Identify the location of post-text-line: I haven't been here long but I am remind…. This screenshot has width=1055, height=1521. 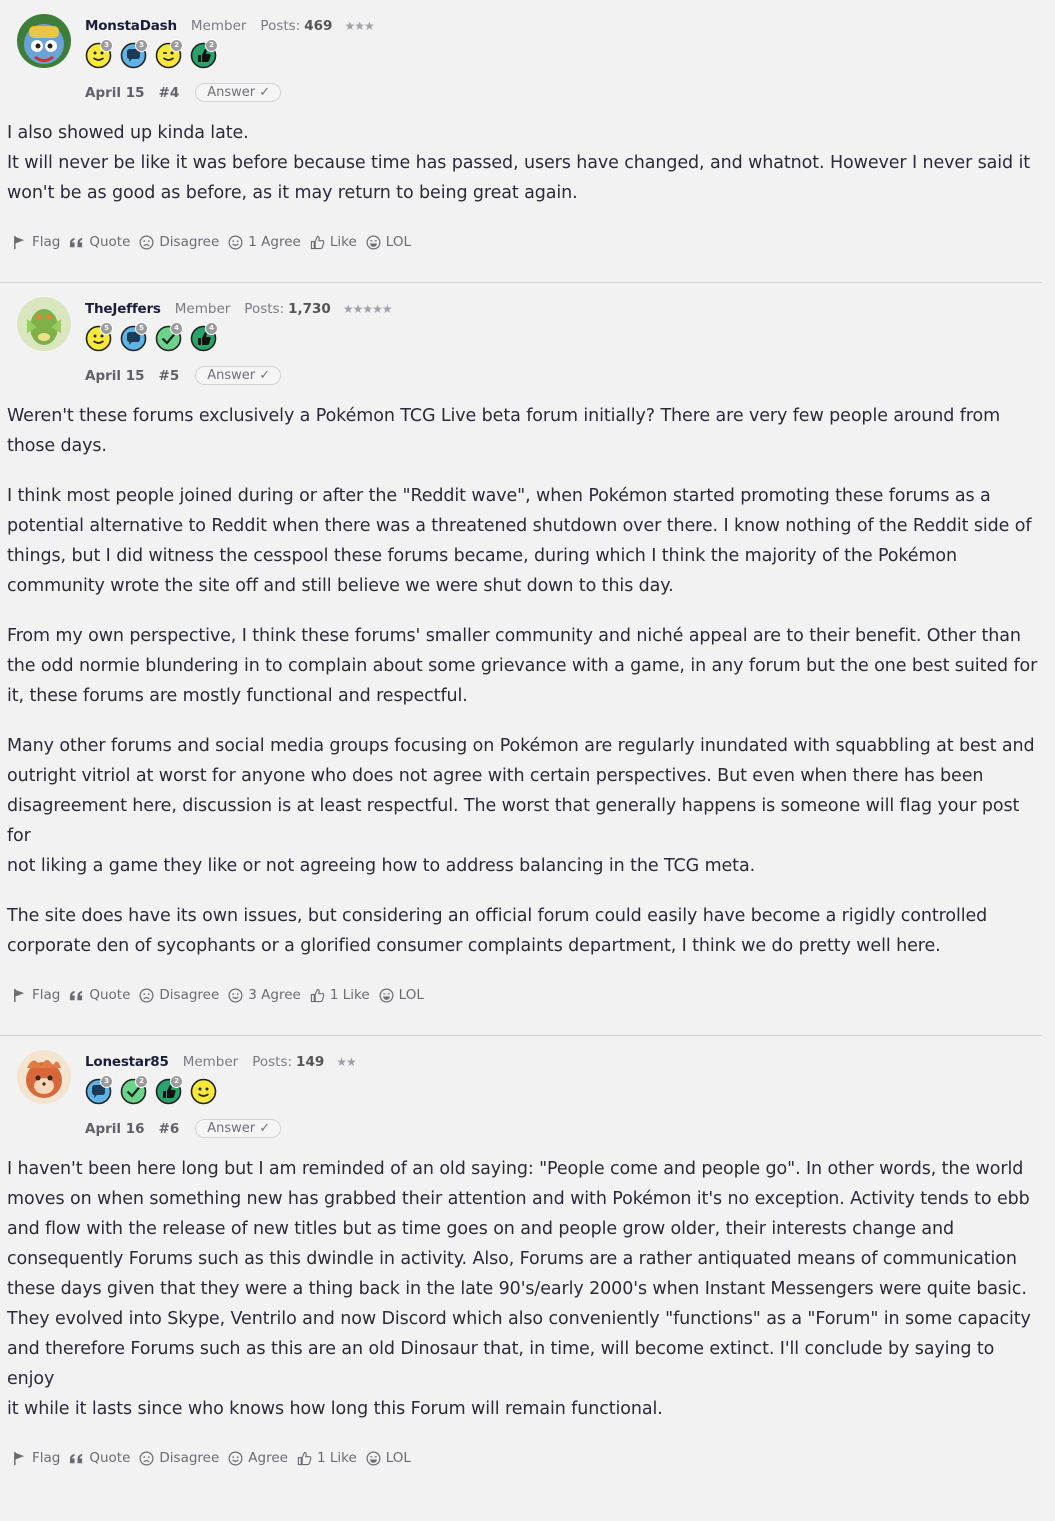
(515, 1169).